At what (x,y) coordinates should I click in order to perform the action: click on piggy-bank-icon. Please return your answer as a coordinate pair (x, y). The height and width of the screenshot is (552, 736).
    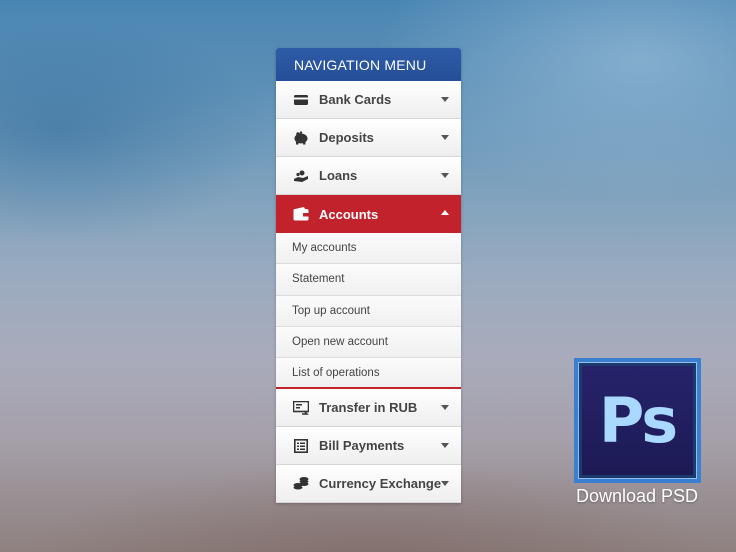
    Looking at the image, I should click on (301, 138).